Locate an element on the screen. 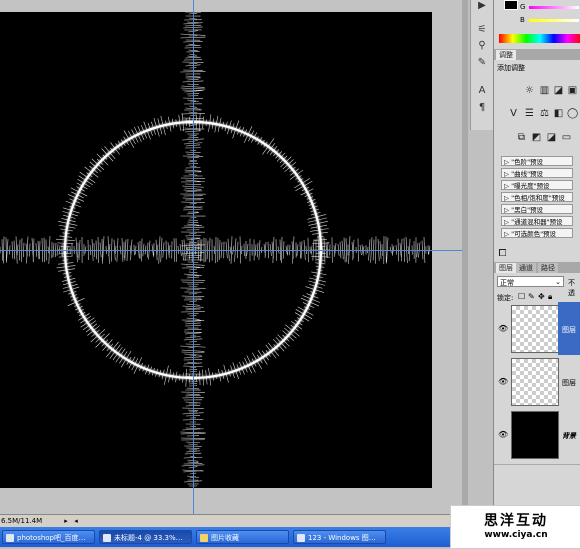  brush-icon: ✎ is located at coordinates (482, 63).